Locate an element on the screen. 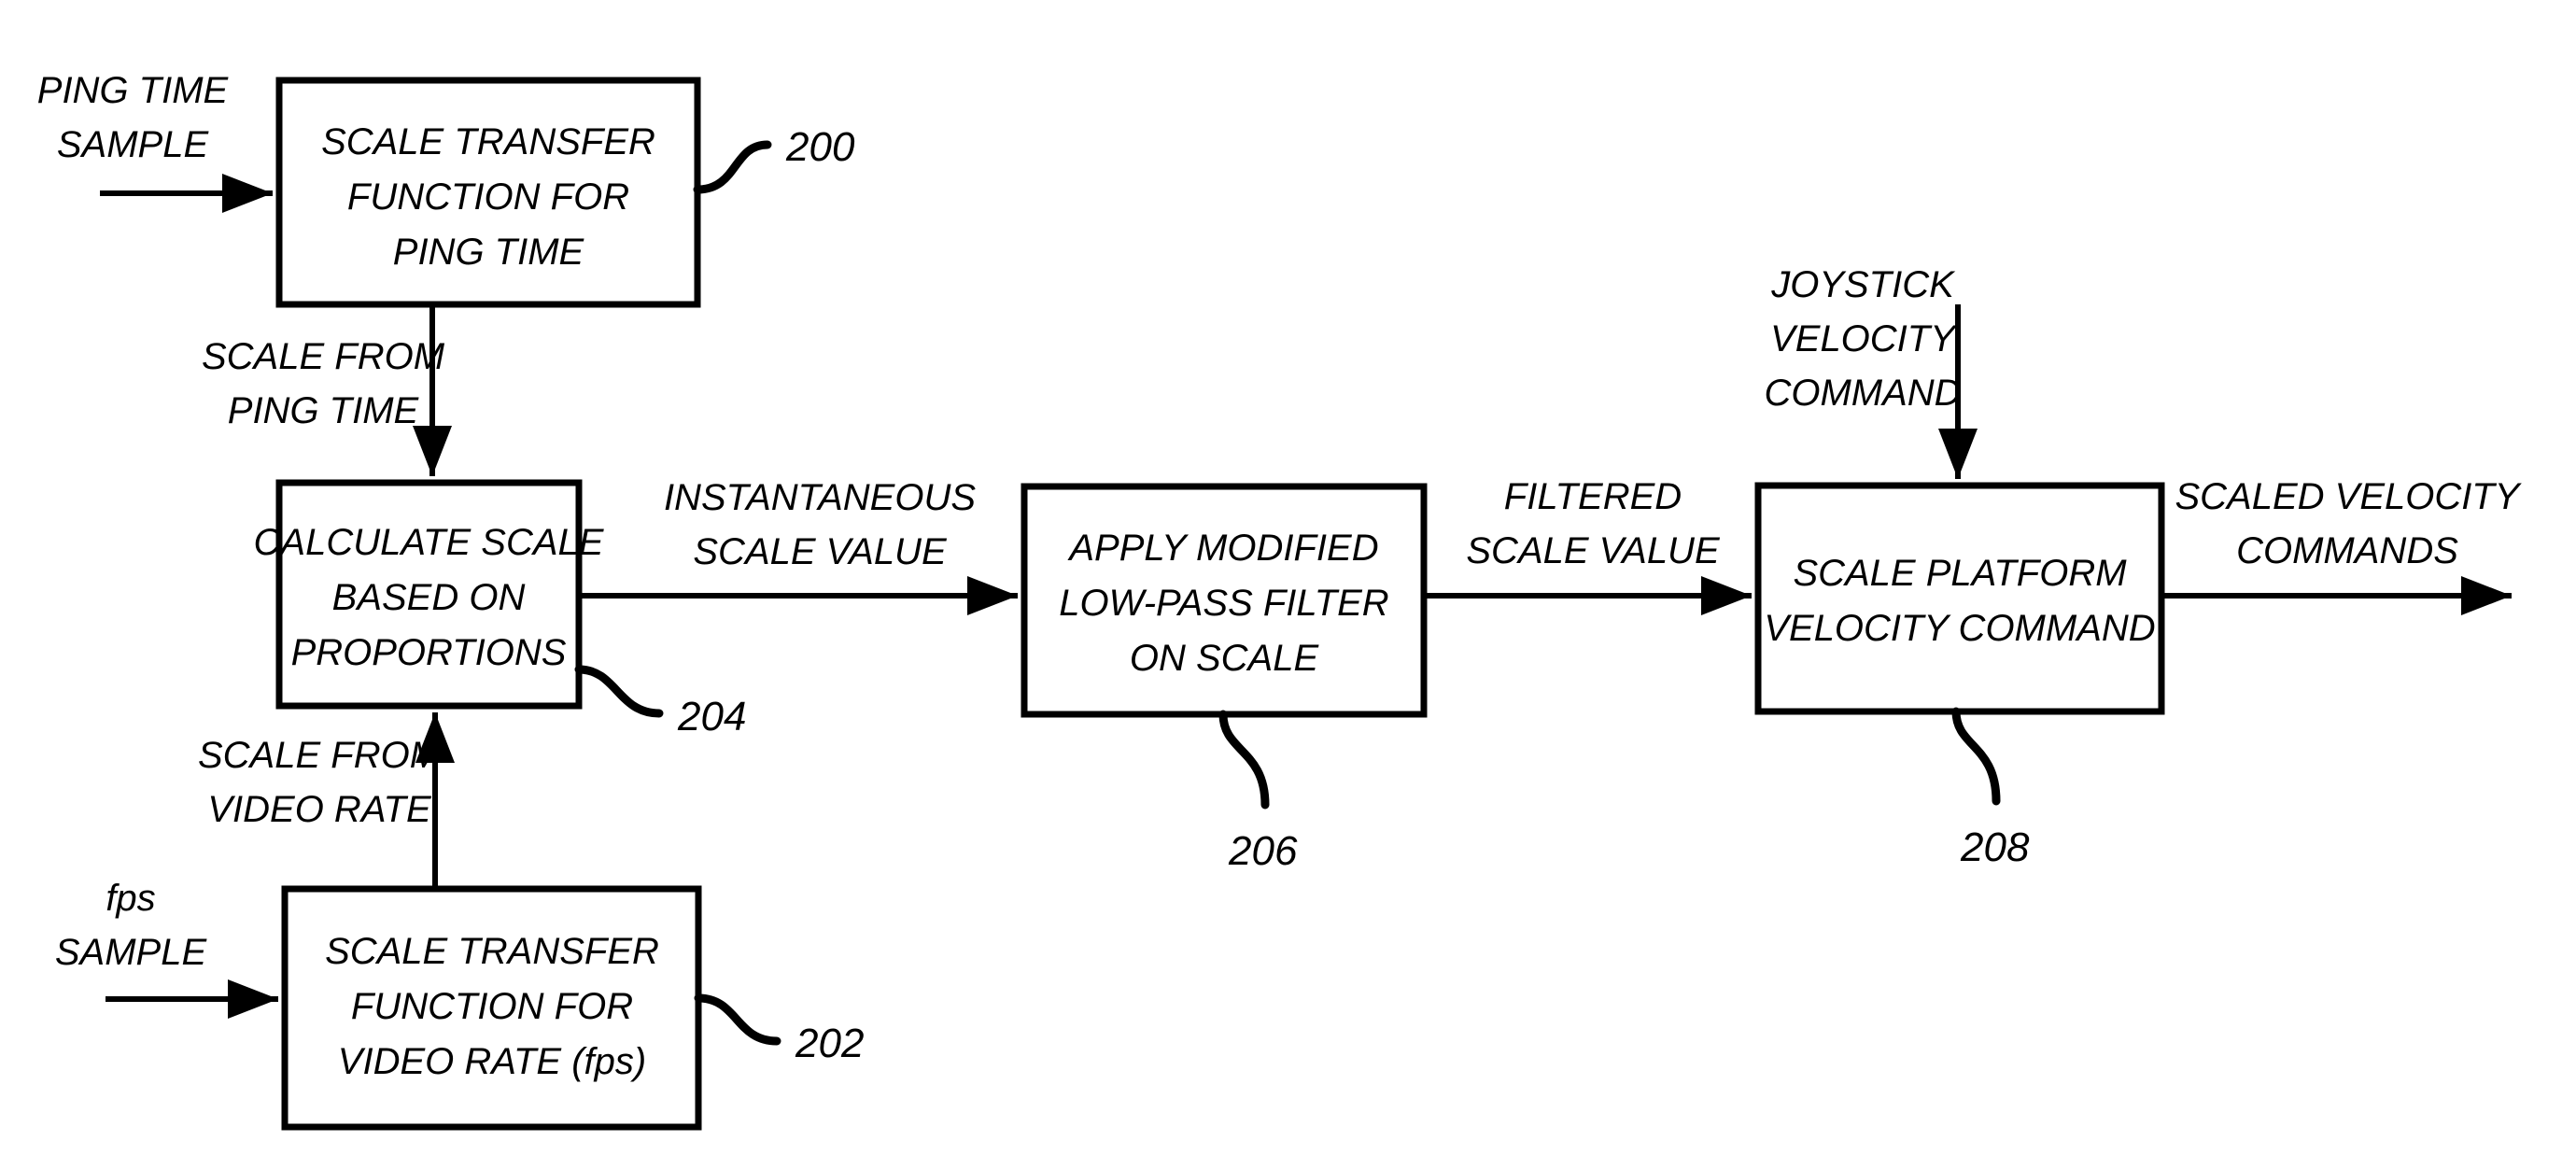 The height and width of the screenshot is (1169, 2576). reference-numeral-202: 202 is located at coordinates (829, 1044).